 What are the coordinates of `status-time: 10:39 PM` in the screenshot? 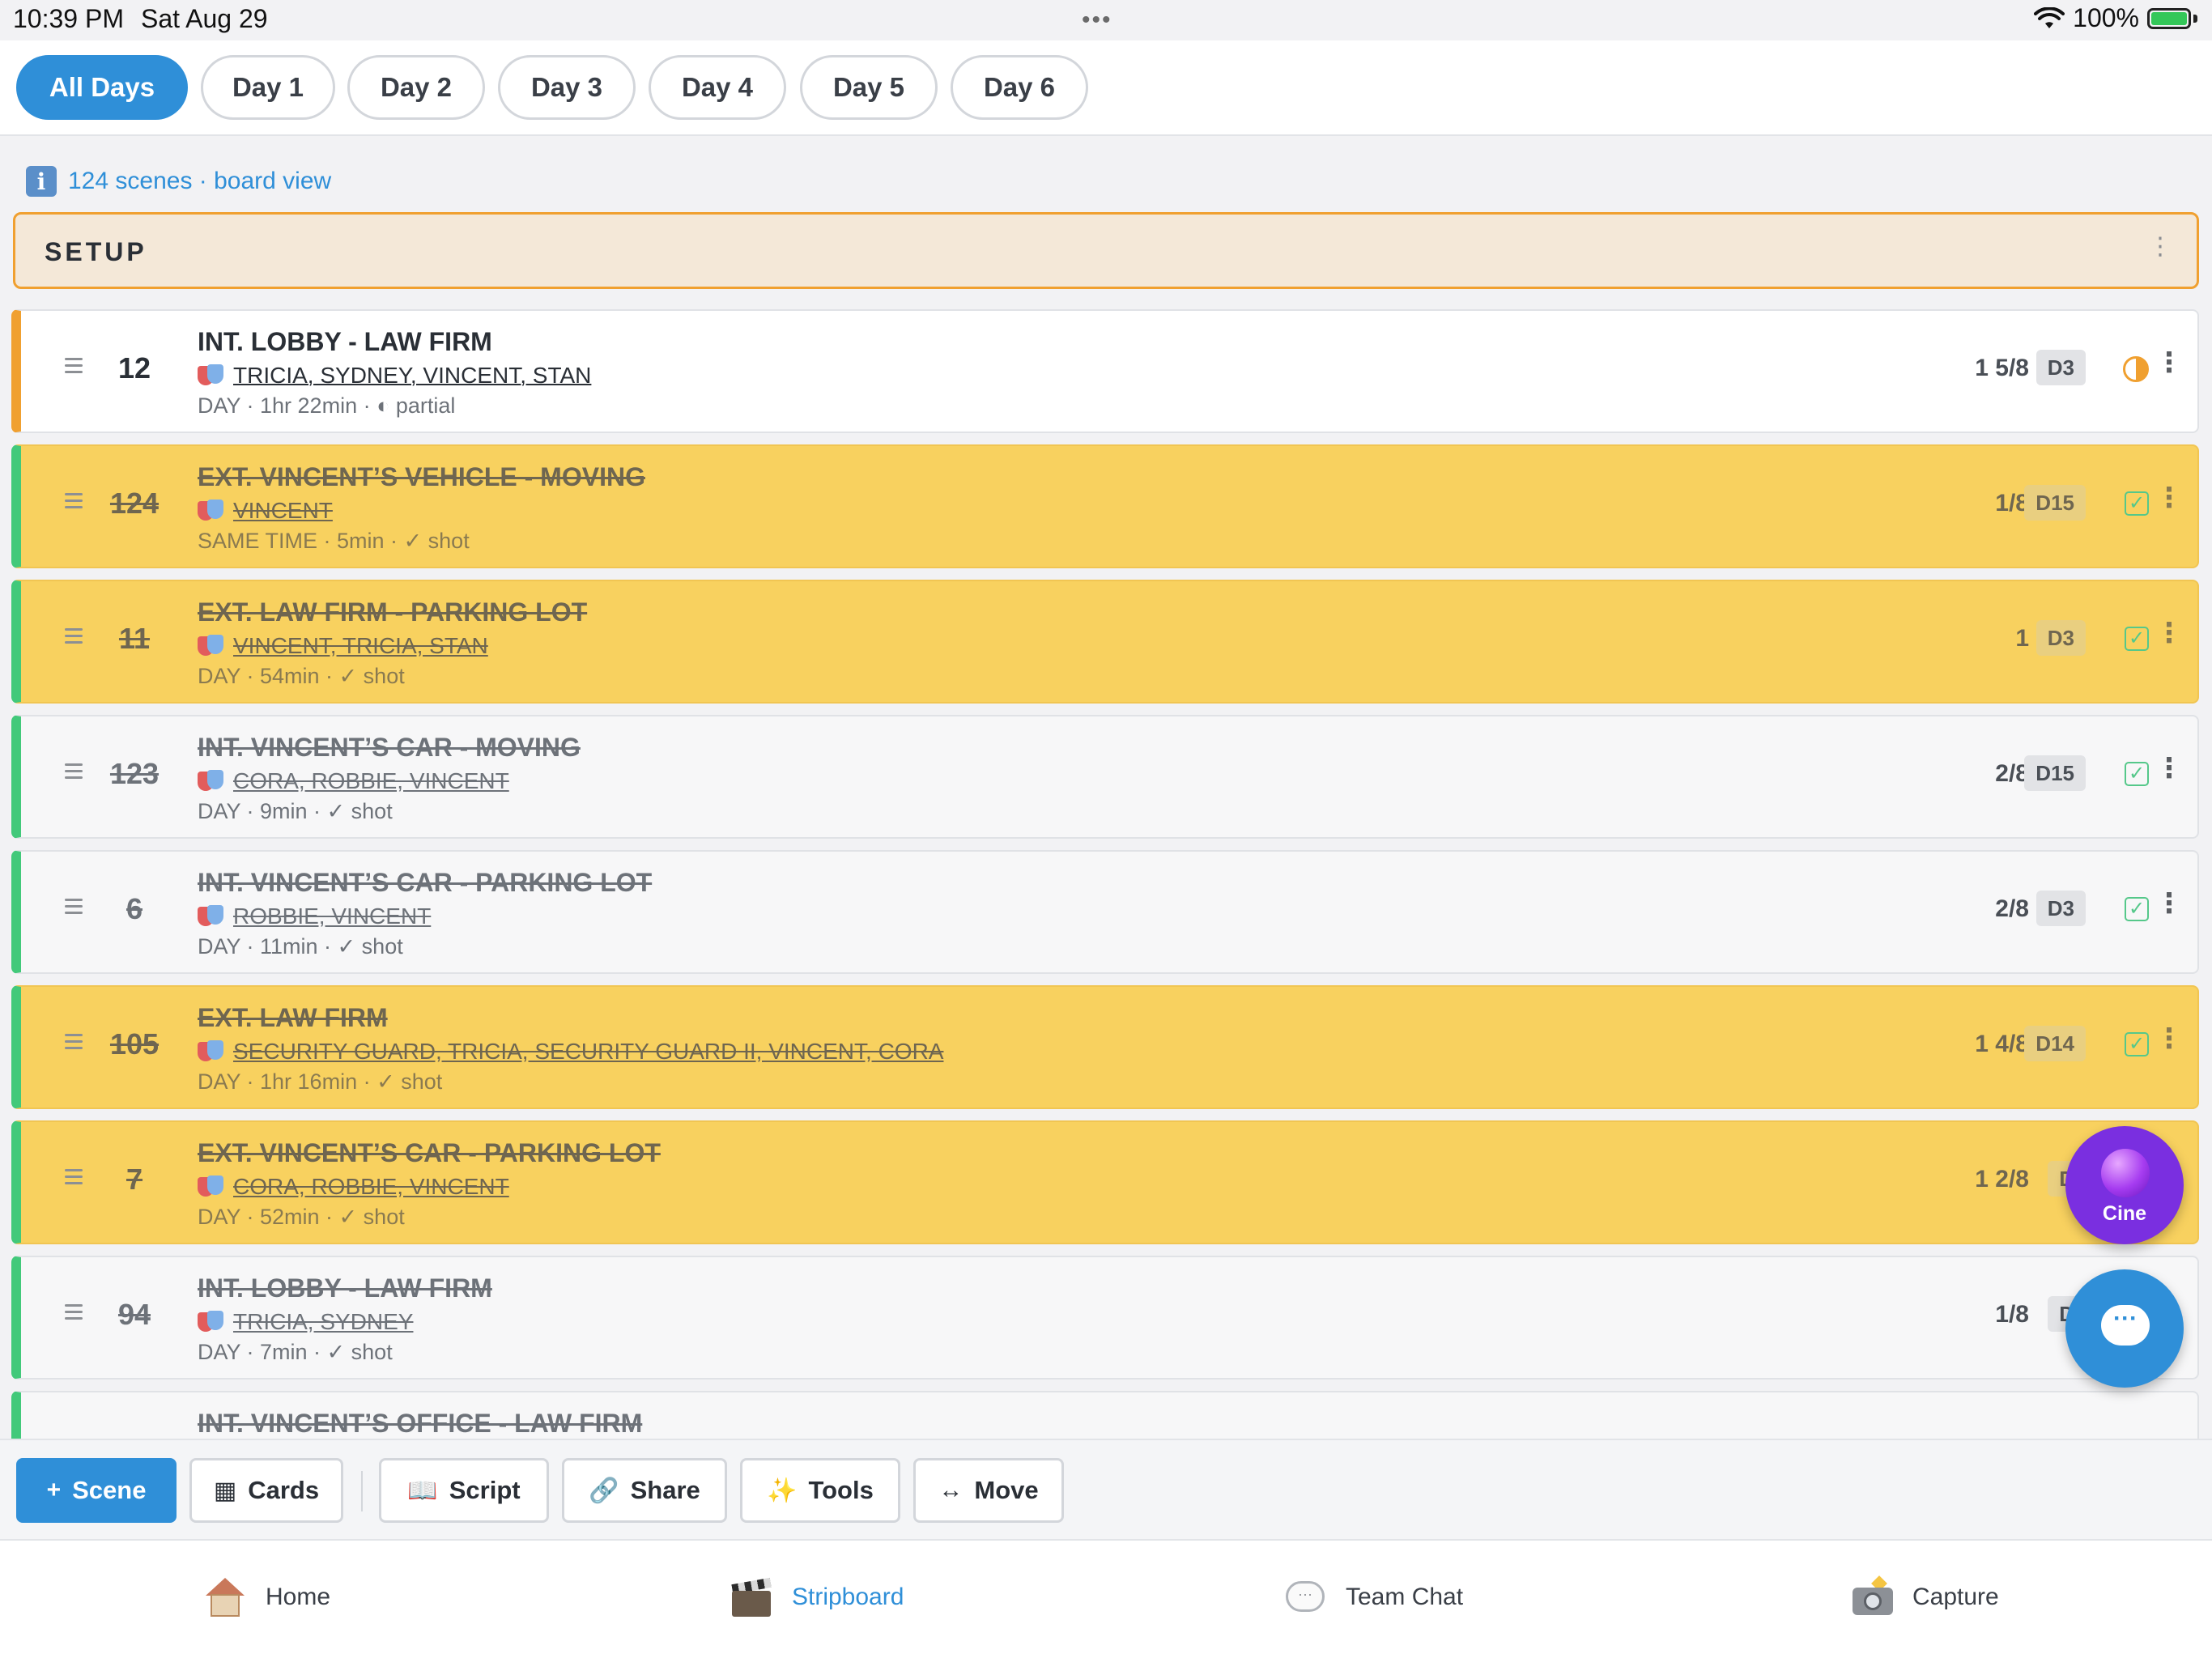 It's located at (68, 18).